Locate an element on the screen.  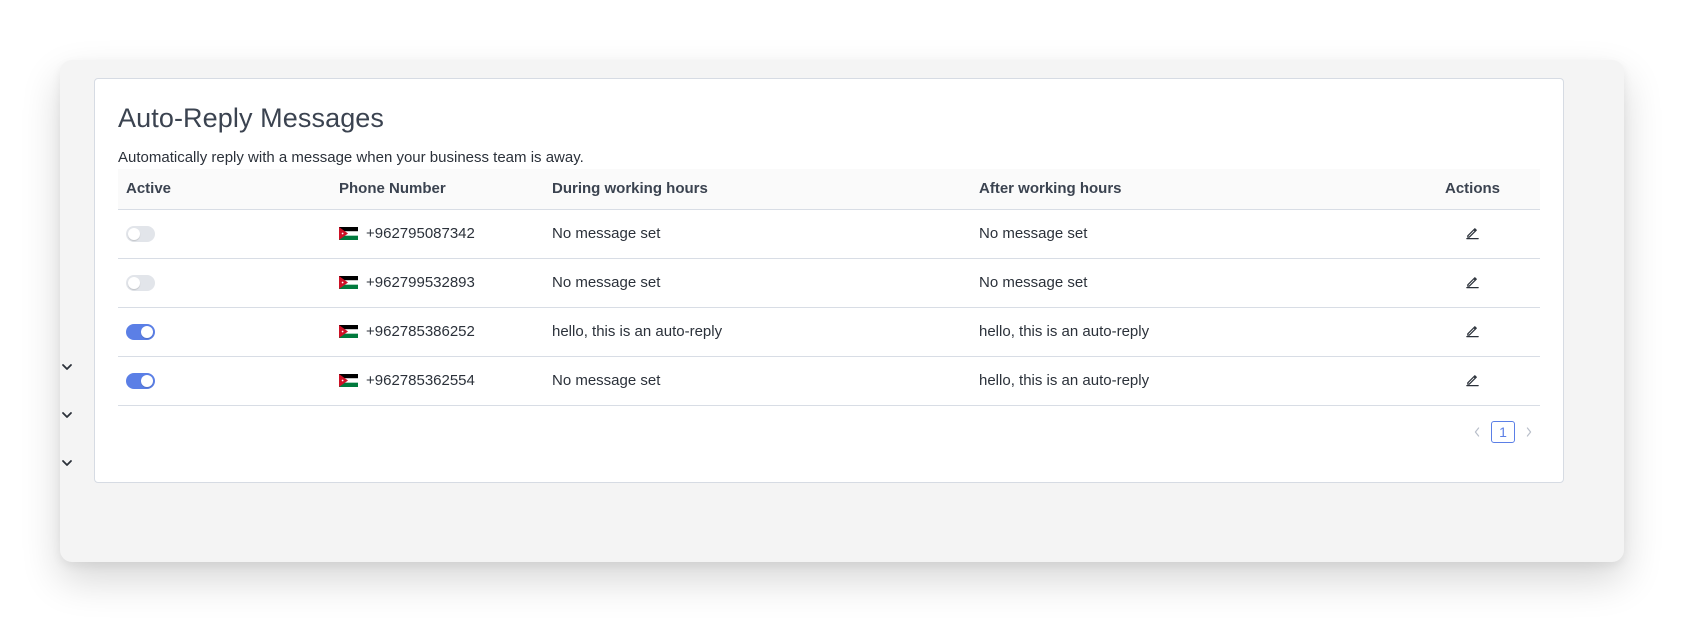
during-hours-message: hello, this is an auto-reply is located at coordinates (757, 332).